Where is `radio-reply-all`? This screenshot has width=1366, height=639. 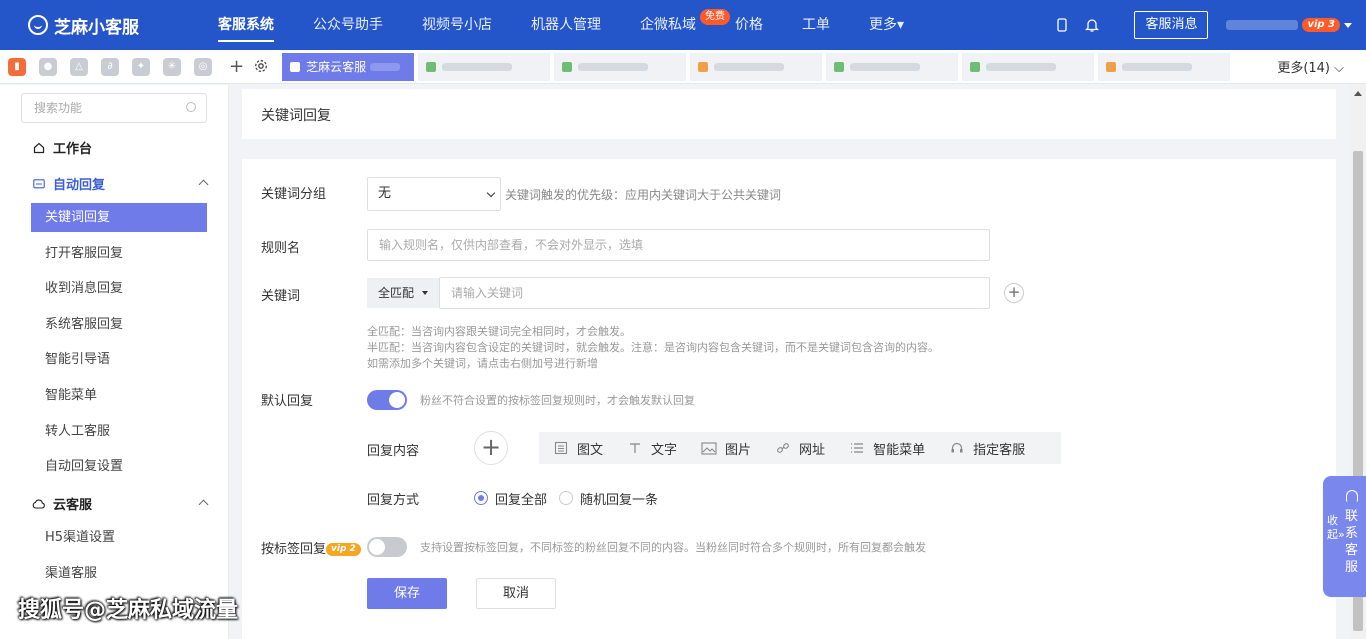 radio-reply-all is located at coordinates (481, 498).